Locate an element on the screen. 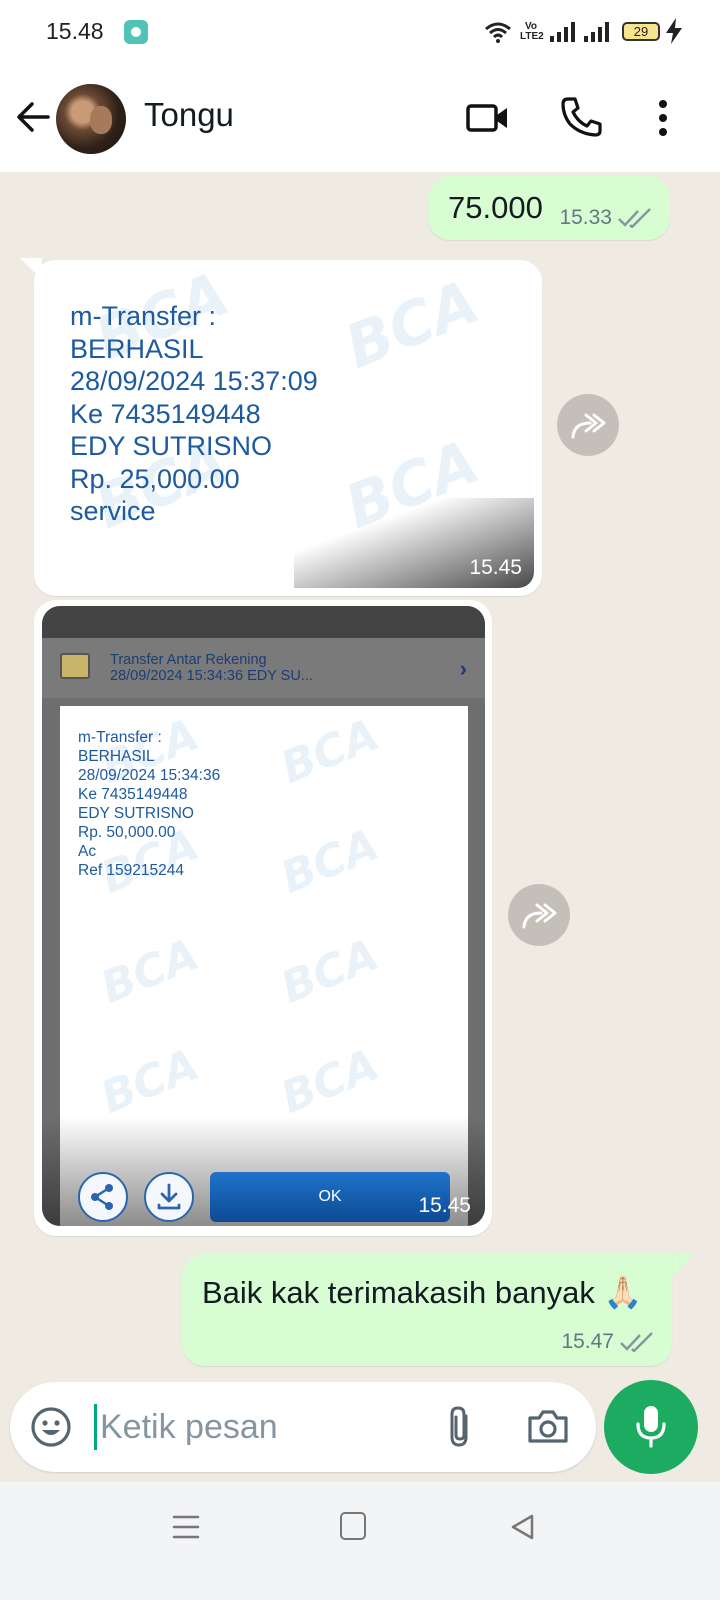 The height and width of the screenshot is (1600, 720). chat-header: Tongu is located at coordinates (360, 118).